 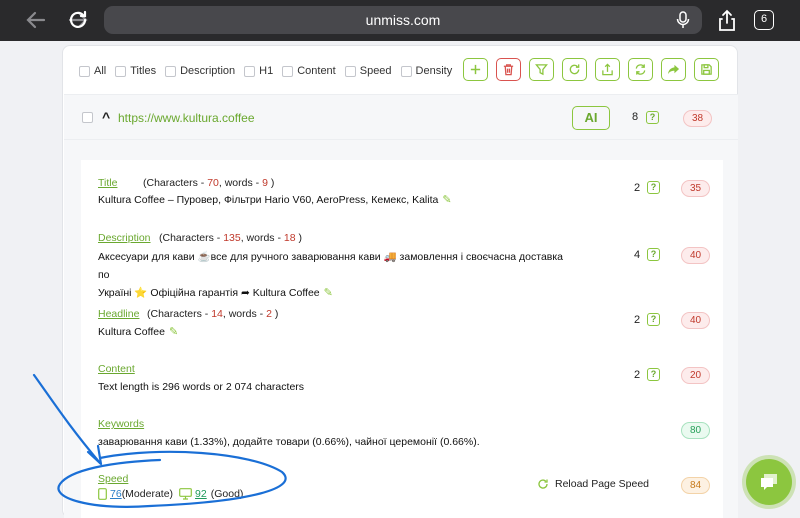 What do you see at coordinates (92, 71) in the screenshot?
I see `filter-all: All` at bounding box center [92, 71].